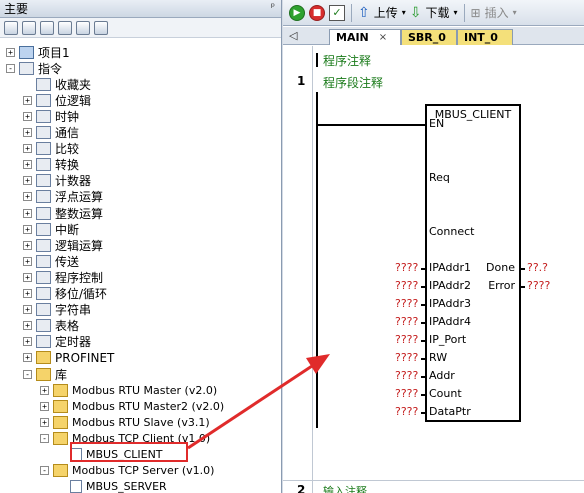 The width and height of the screenshot is (584, 493). Describe the element at coordinates (447, 339) in the screenshot. I see `block-input-pin: IP_Port` at that location.